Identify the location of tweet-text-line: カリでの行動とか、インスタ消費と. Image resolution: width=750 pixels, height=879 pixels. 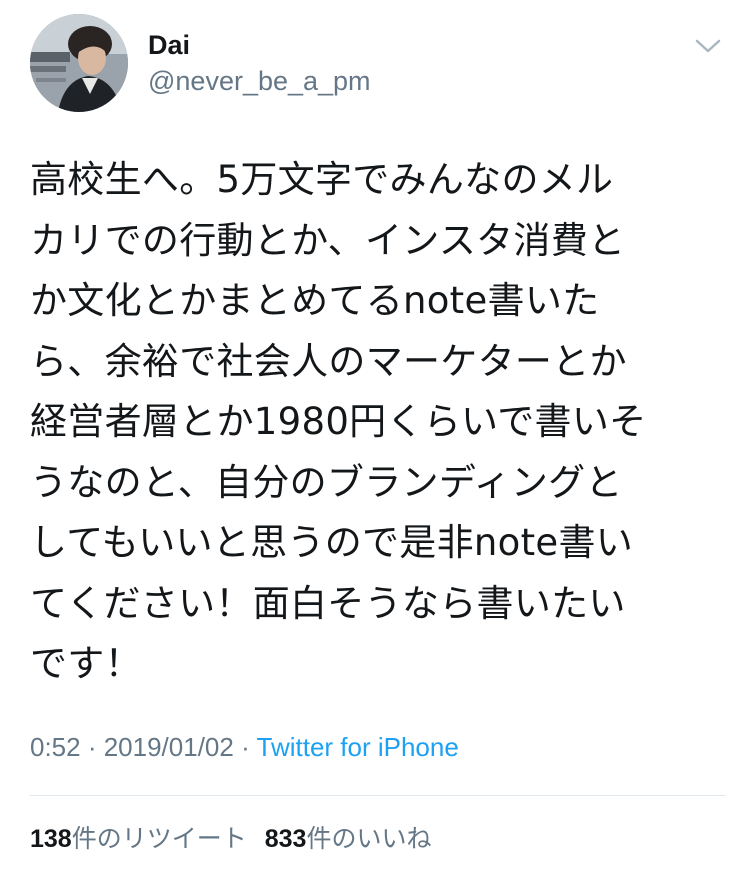
(328, 240).